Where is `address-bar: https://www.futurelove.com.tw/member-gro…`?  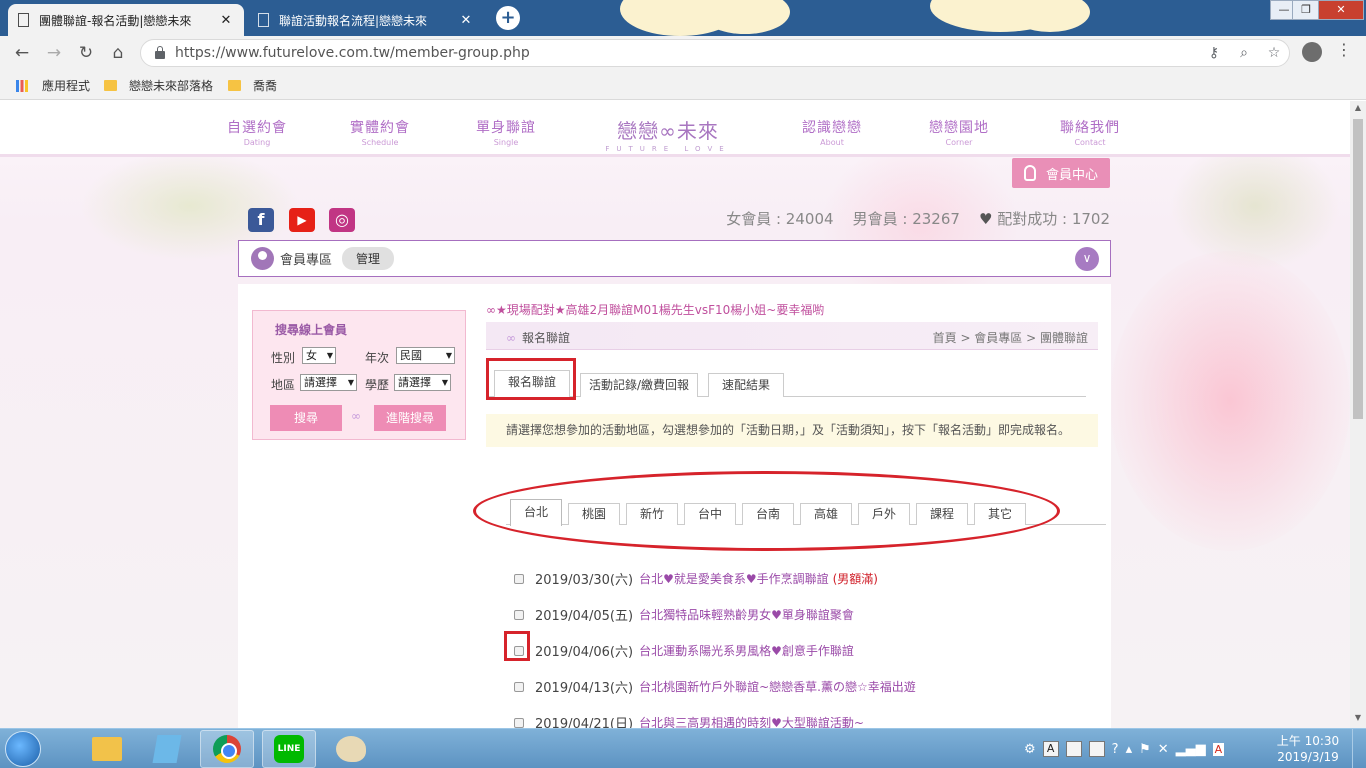 address-bar: https://www.futurelove.com.tw/member-gro… is located at coordinates (715, 53).